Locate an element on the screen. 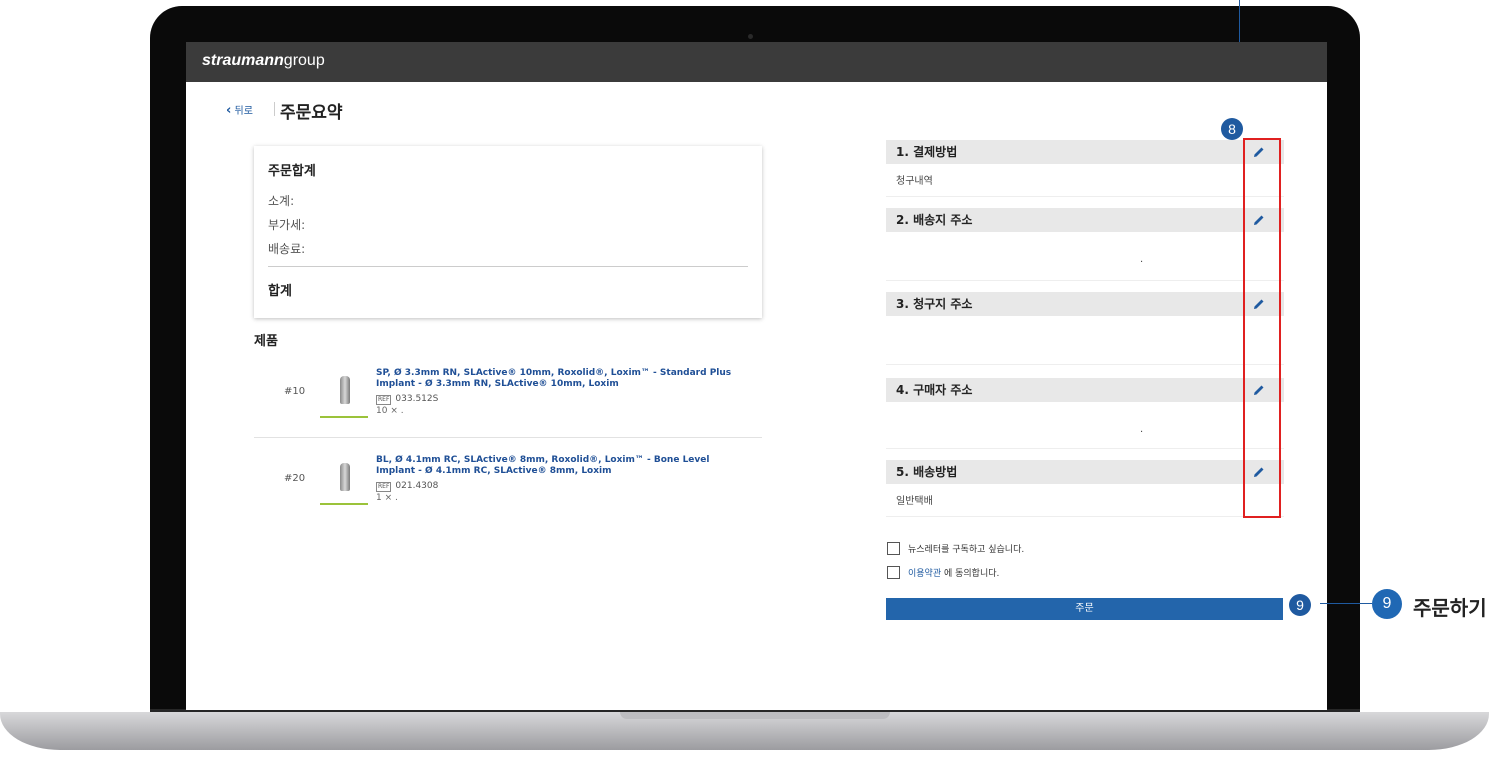  section-value: 청구내역 is located at coordinates (914, 181).